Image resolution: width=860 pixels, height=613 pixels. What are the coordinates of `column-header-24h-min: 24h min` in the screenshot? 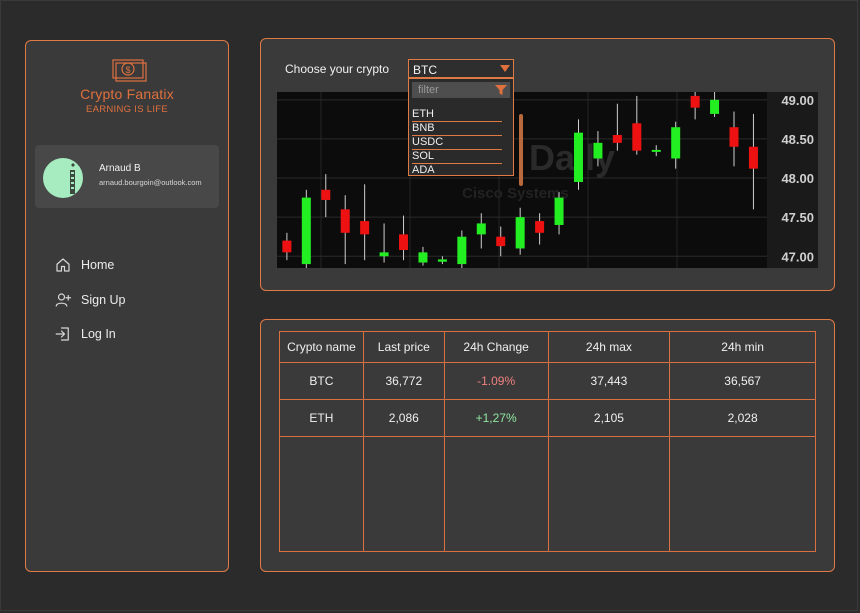 It's located at (742, 347).